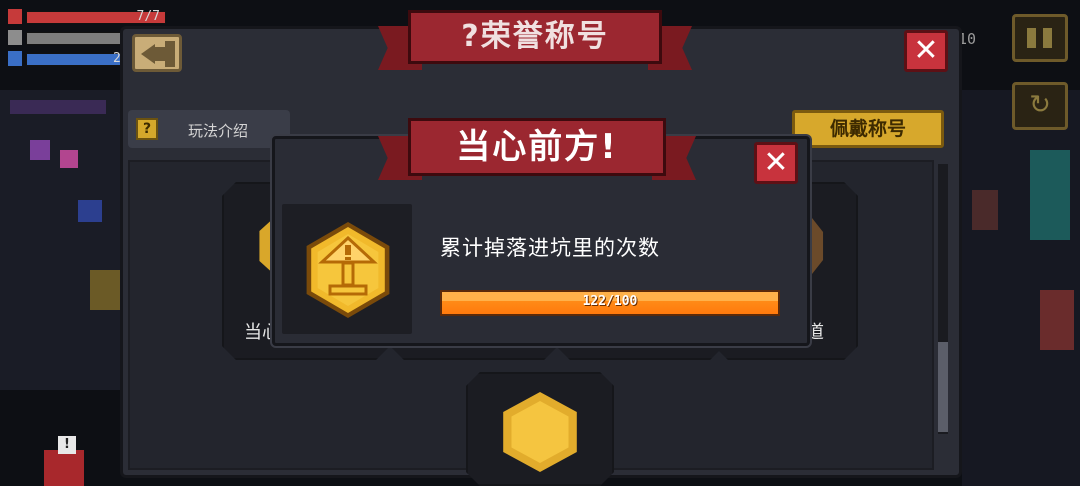 This screenshot has height=486, width=1080. What do you see at coordinates (64, 468) in the screenshot?
I see `player-character` at bounding box center [64, 468].